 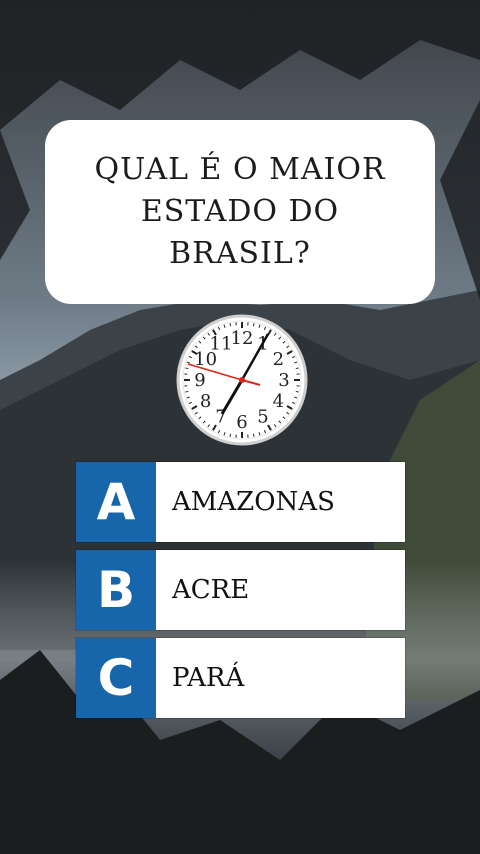 I want to click on answer-letter-c: C, so click(x=117, y=678).